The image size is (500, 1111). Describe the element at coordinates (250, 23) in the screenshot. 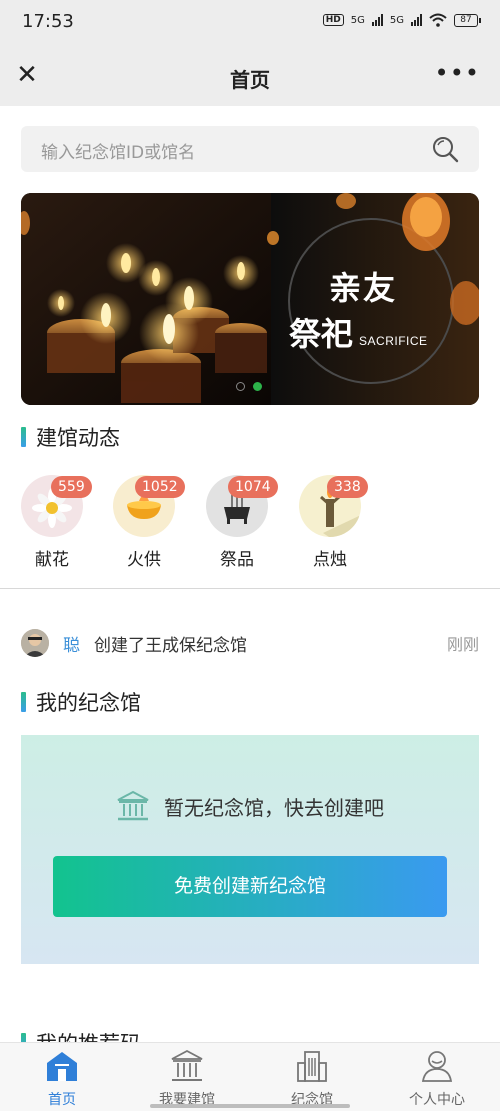

I see `status-bar: 17:53 HD 5G 5G 87` at that location.